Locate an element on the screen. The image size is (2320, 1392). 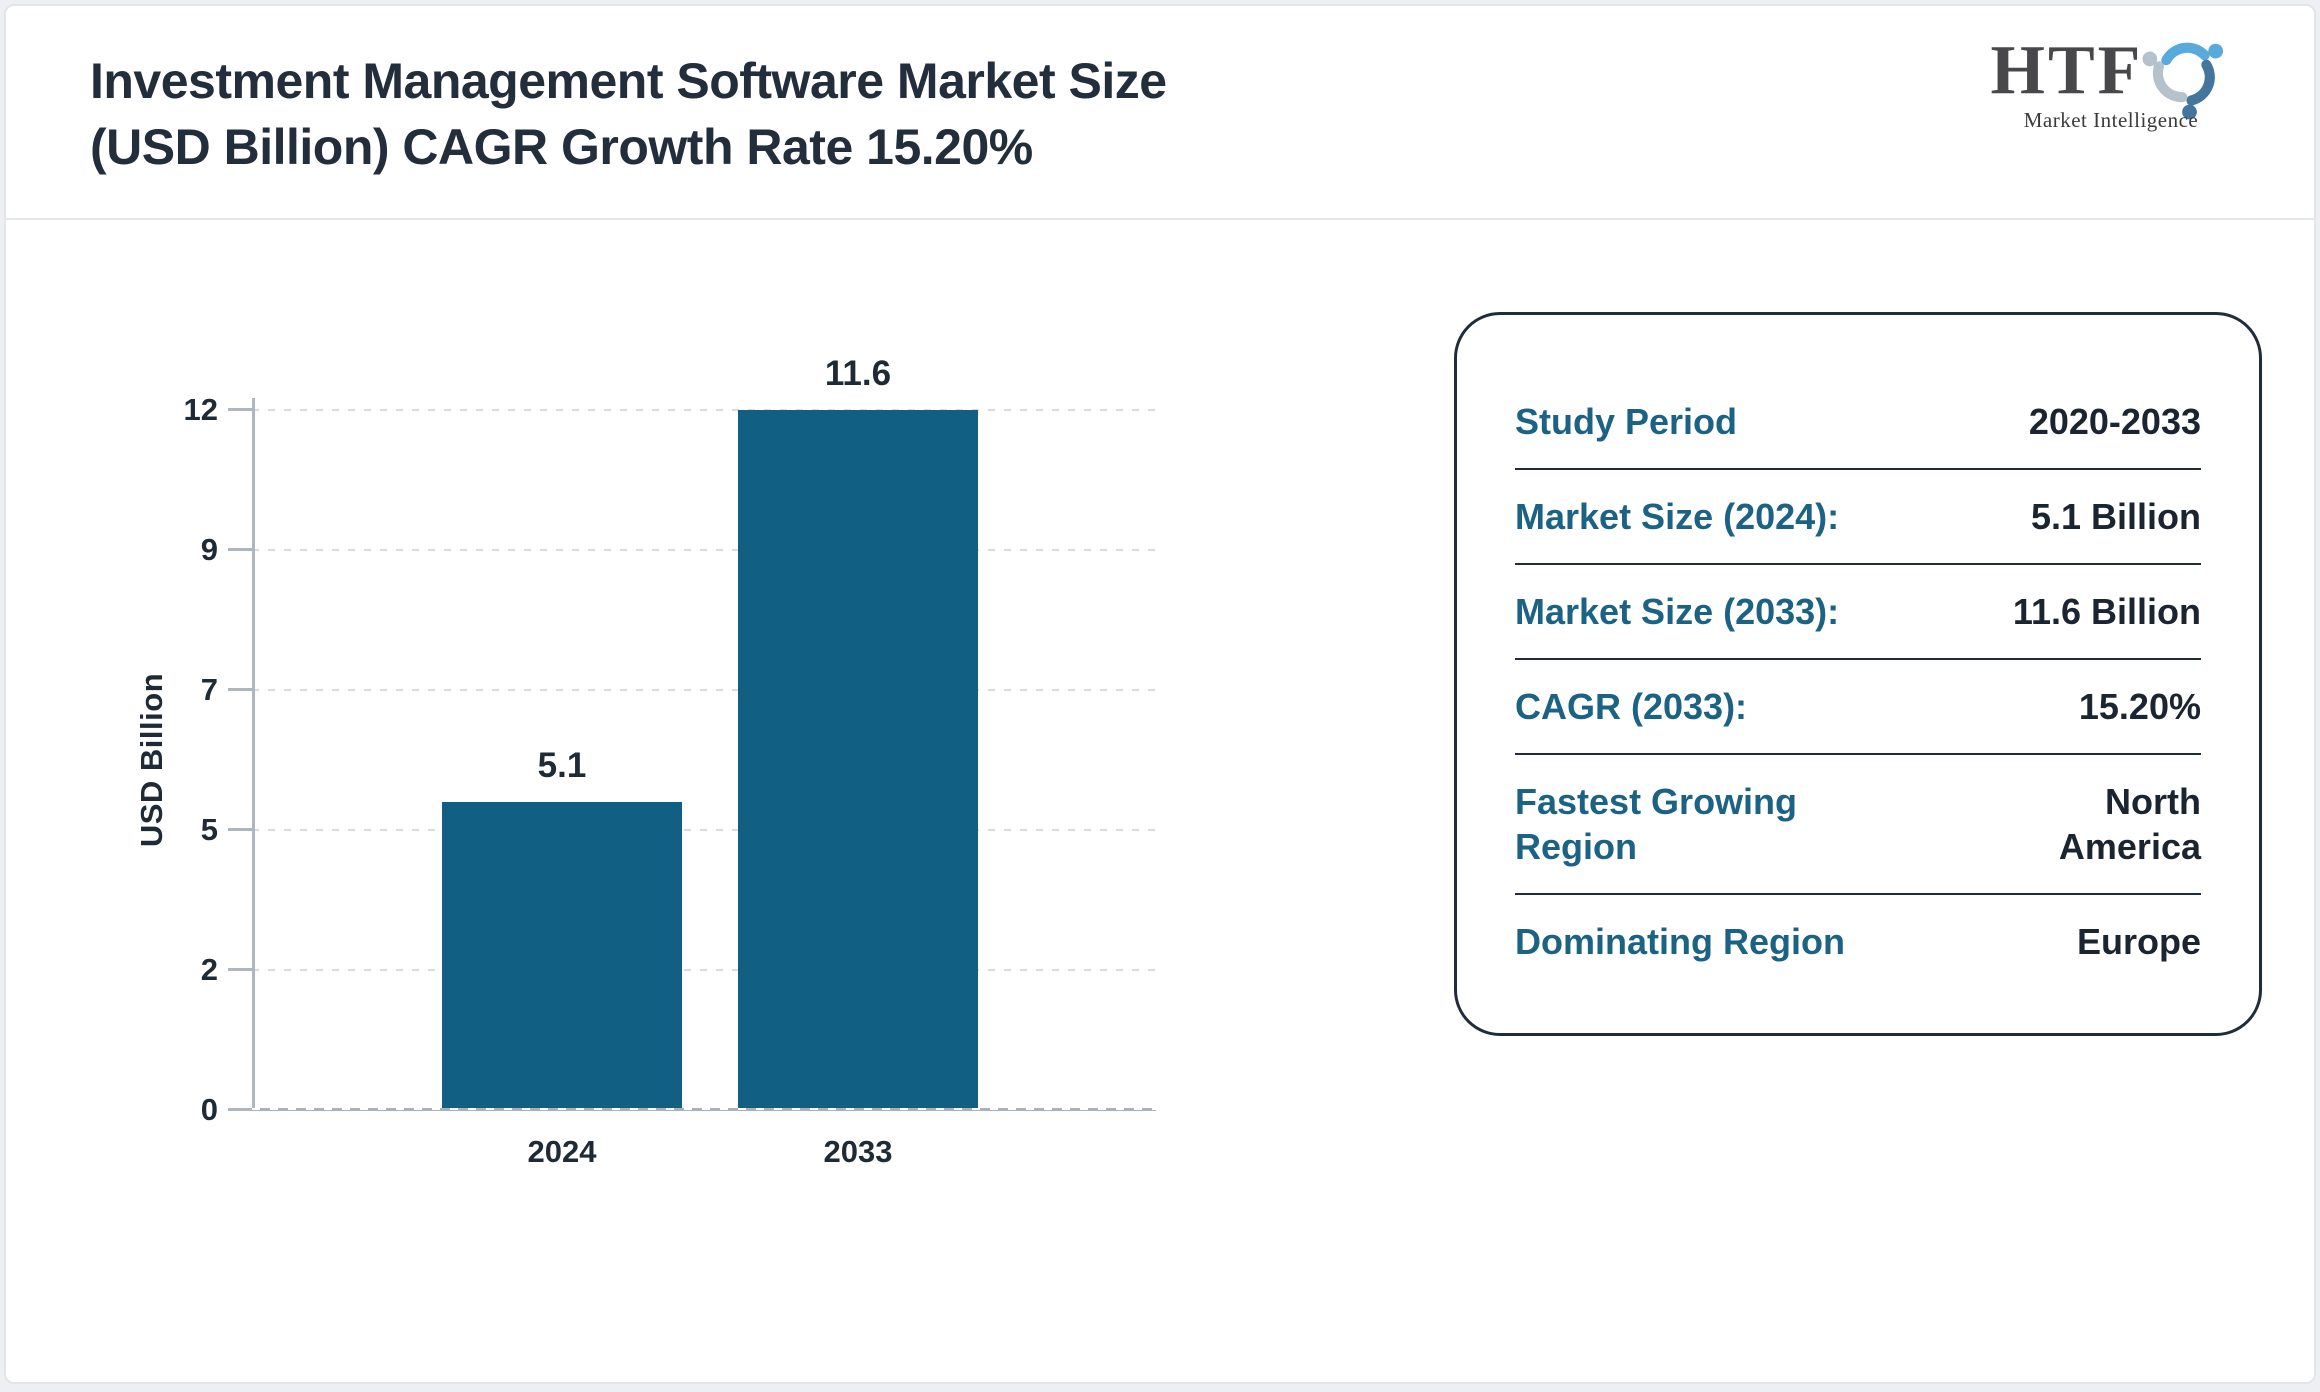
panel-row-label: Market Size (2024): is located at coordinates (1677, 516).